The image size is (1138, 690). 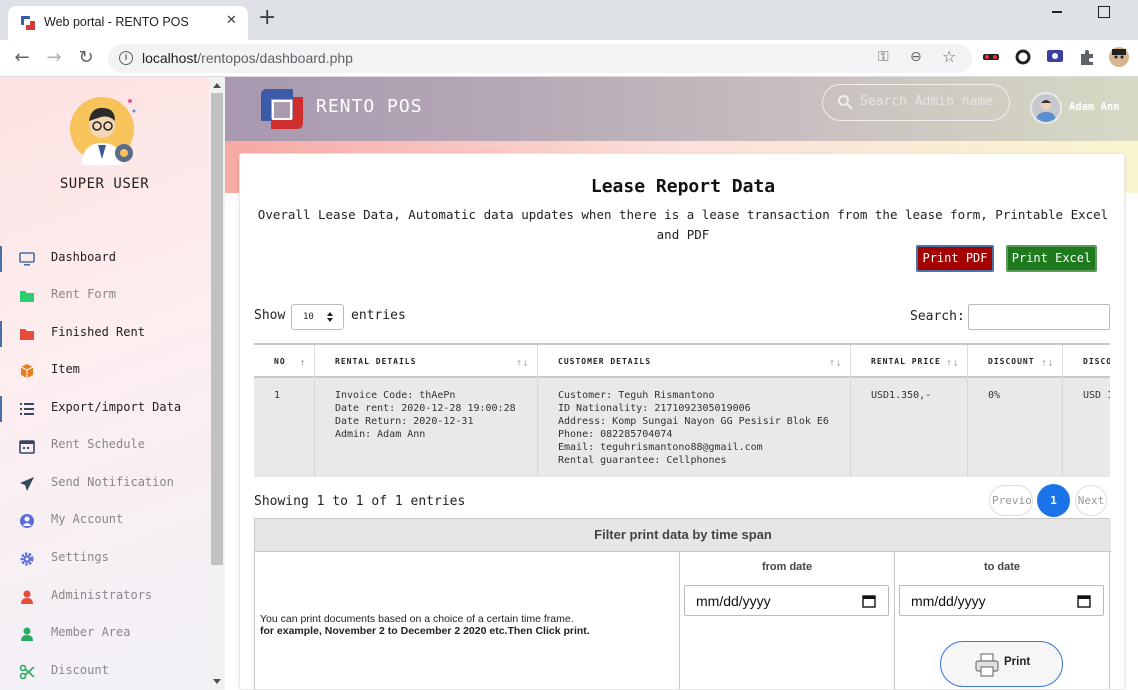 What do you see at coordinates (786, 600) in the screenshot?
I see `from-date-input: mm/dd/yyyy` at bounding box center [786, 600].